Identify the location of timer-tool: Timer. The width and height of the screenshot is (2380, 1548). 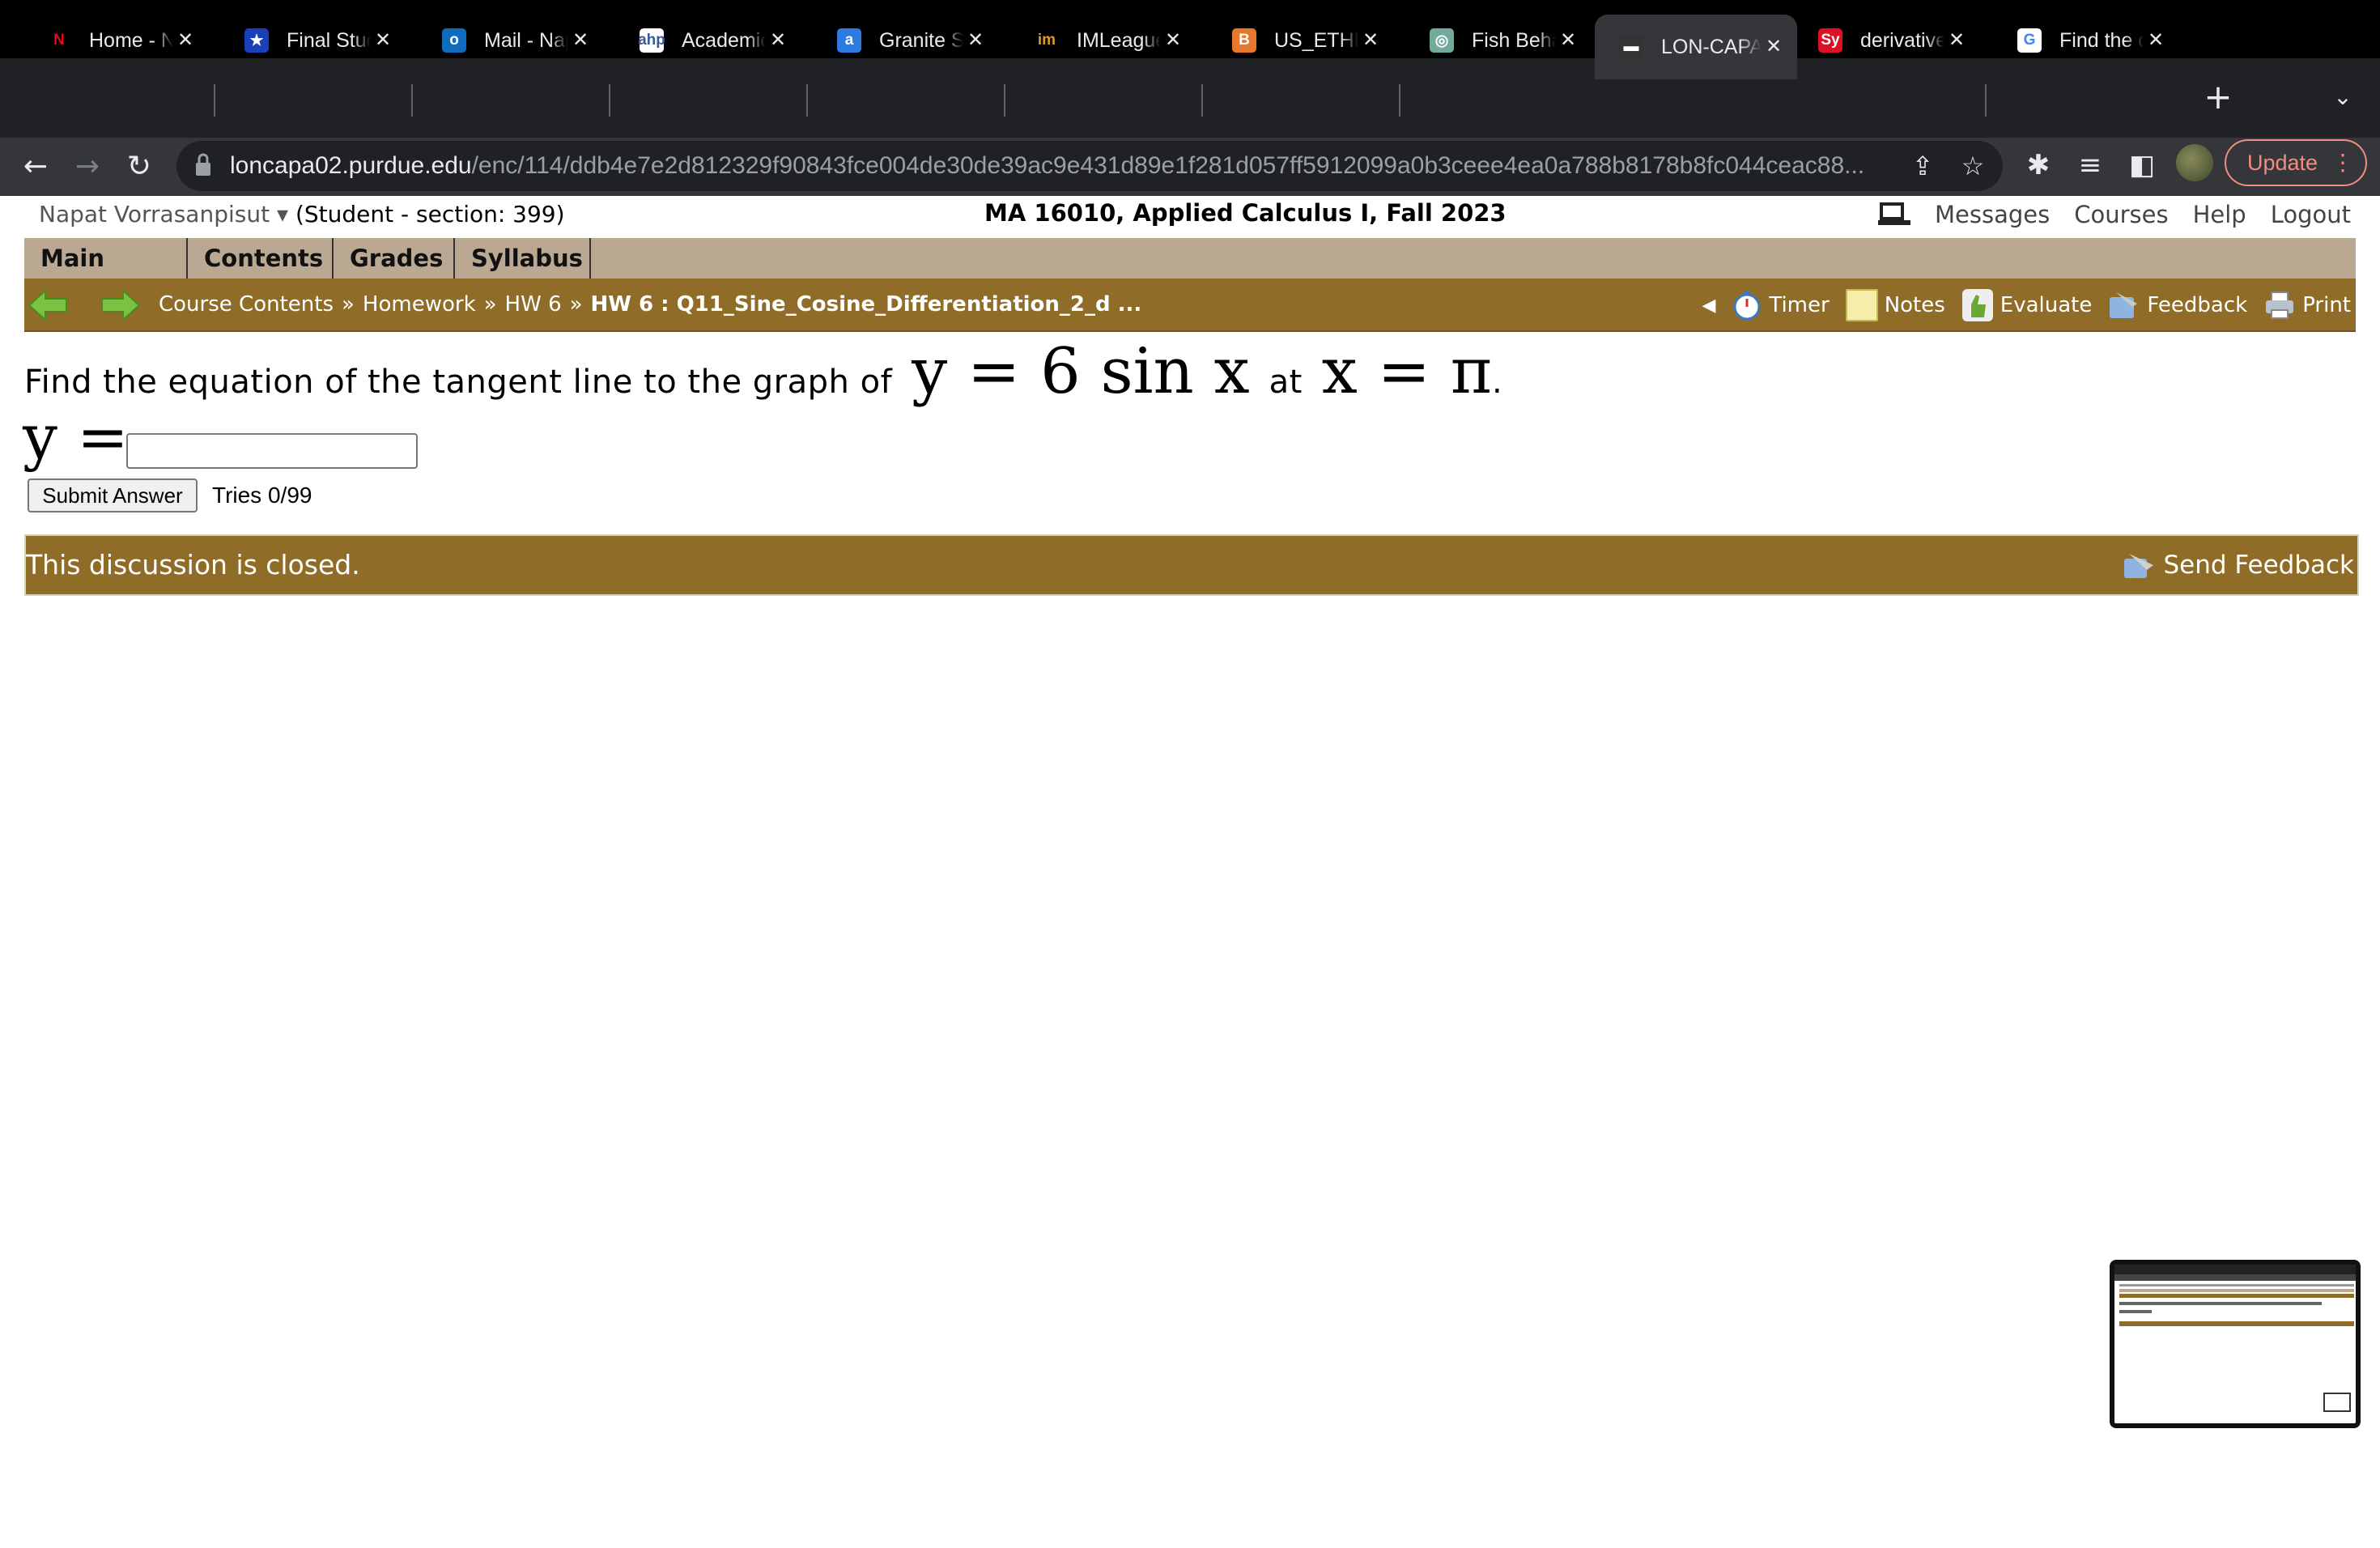
(1781, 305).